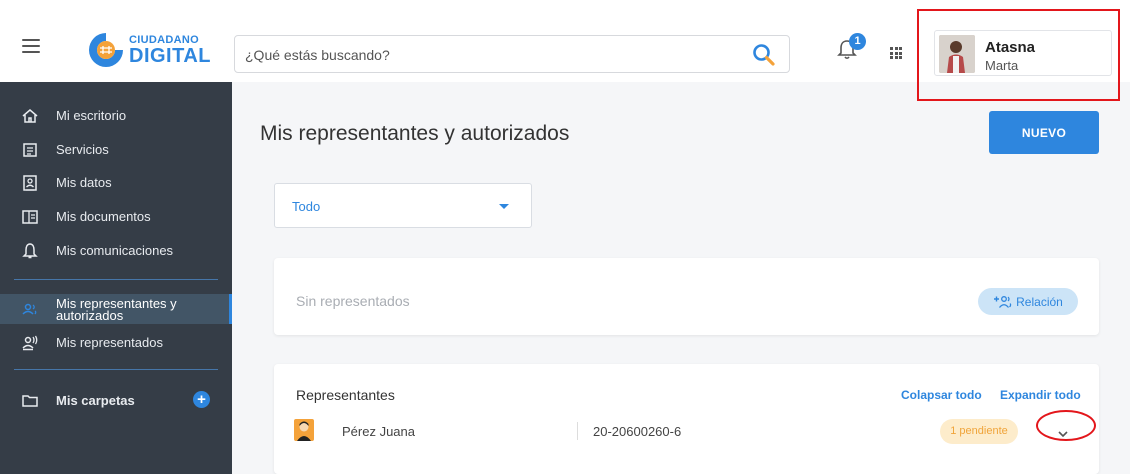 This screenshot has width=1130, height=474. What do you see at coordinates (30, 116) in the screenshot?
I see `home-icon` at bounding box center [30, 116].